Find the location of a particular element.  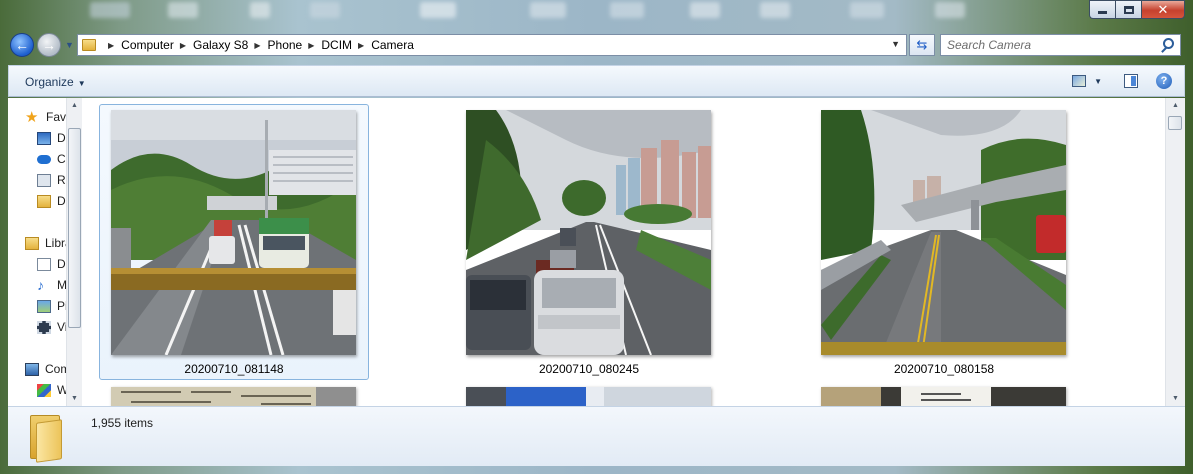

chevron-down-icon: ▼ is located at coordinates (81, 83).